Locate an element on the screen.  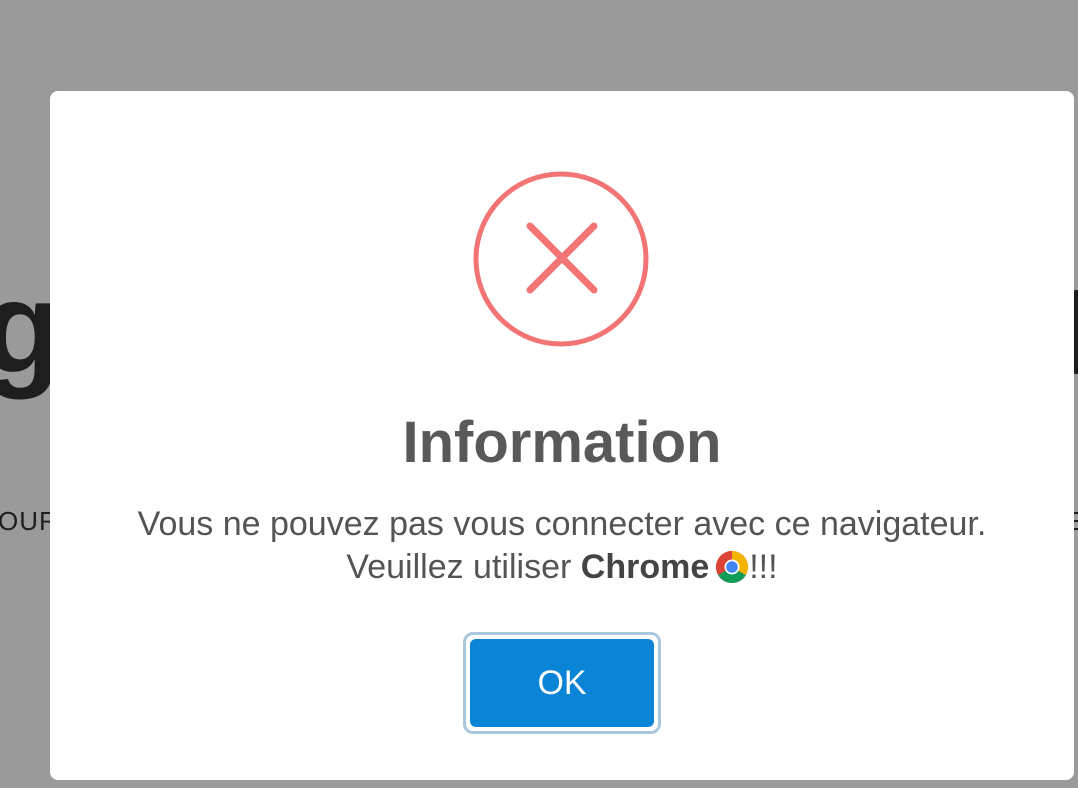
browser-name: Chrome is located at coordinates (645, 567).